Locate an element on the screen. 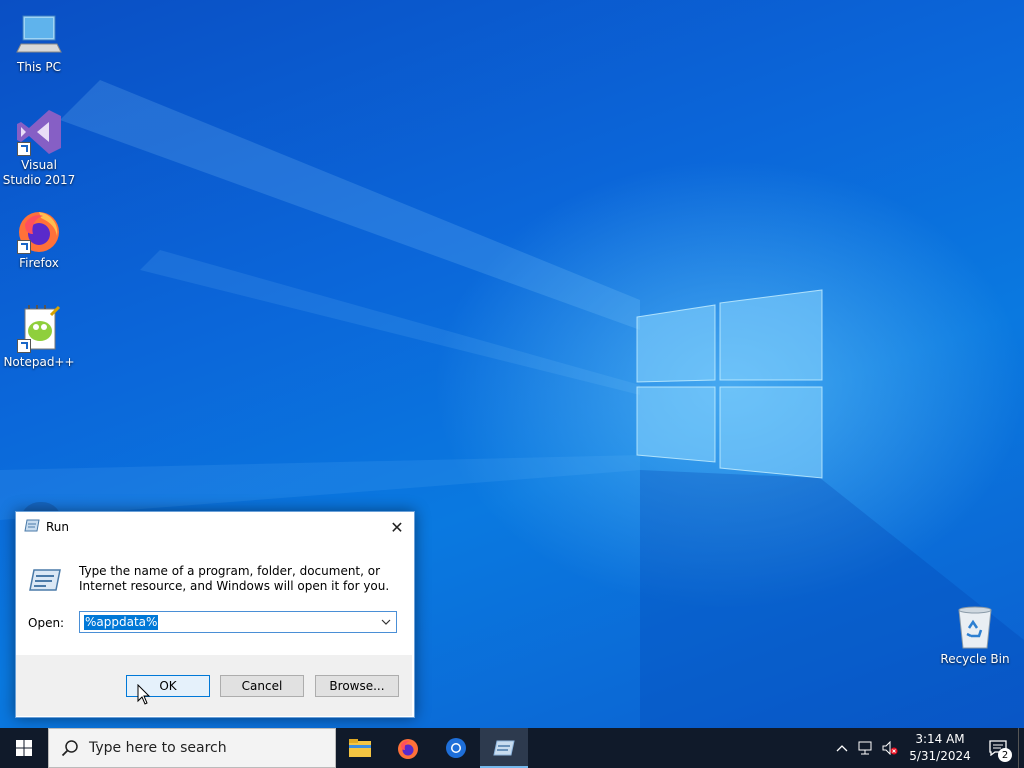  desktop-icon-label: Firefox is located at coordinates (39, 263).